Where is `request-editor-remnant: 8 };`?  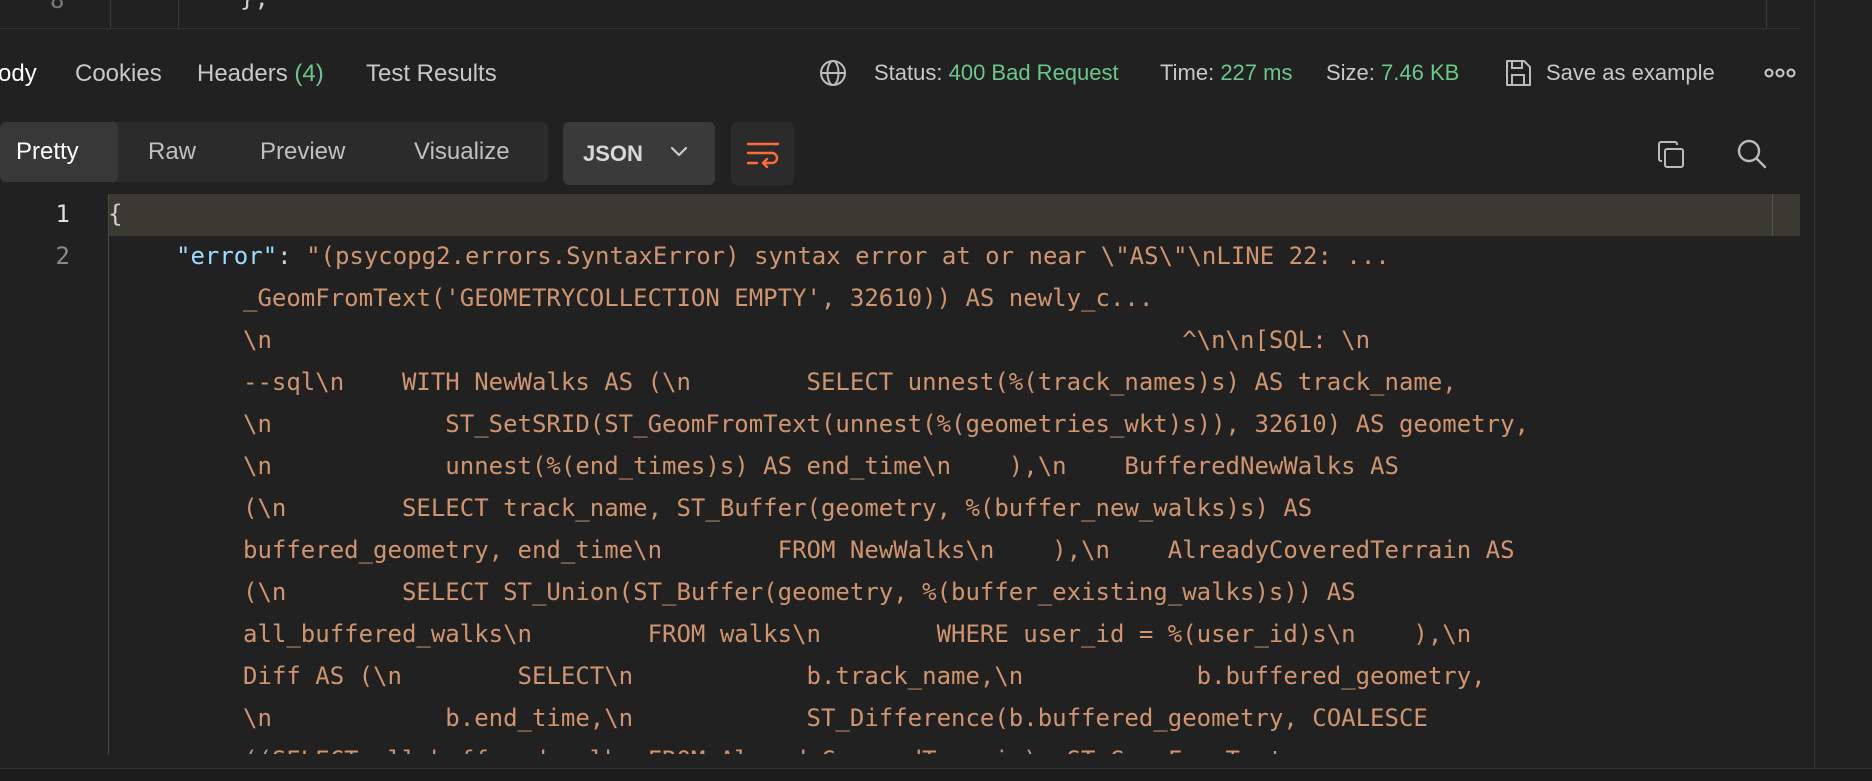 request-editor-remnant: 8 }; is located at coordinates (900, 14).